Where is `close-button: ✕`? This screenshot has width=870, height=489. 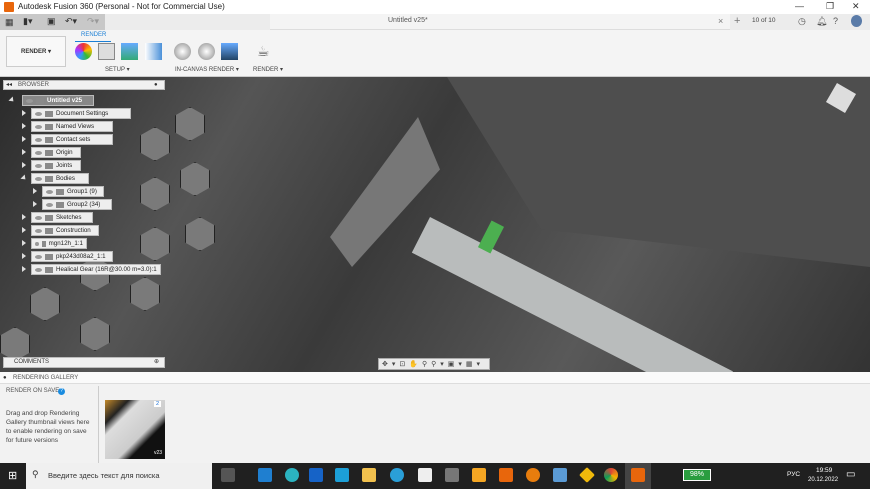 close-button: ✕ is located at coordinates (856, 6).